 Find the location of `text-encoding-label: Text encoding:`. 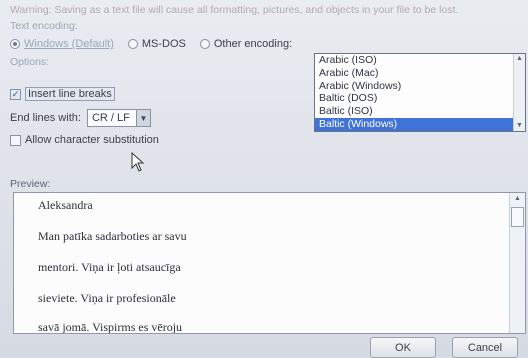

text-encoding-label: Text encoding: is located at coordinates (44, 26).